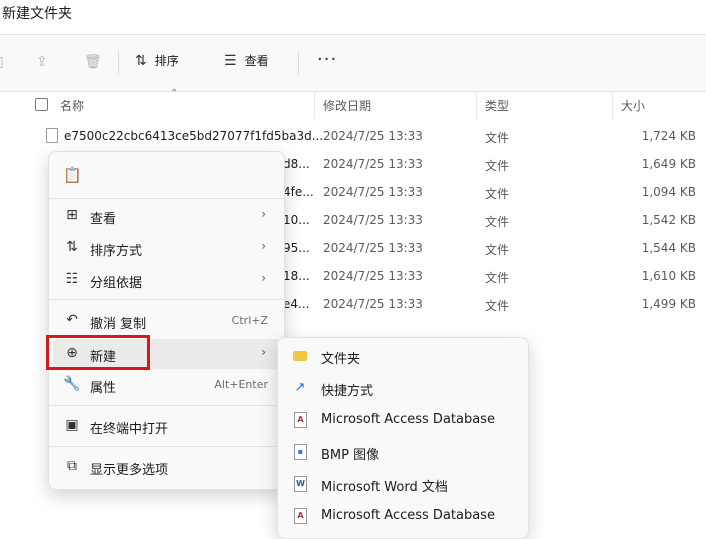 This screenshot has height=539, width=706. I want to click on menu-item-label: 查看, so click(103, 219).